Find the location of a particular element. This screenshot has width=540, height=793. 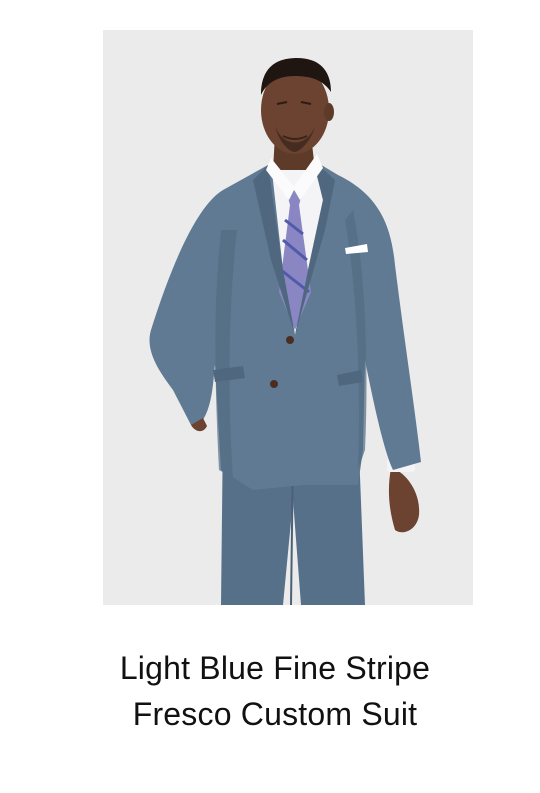

product-title-line-2: Fresco Custom Suit is located at coordinates (275, 714).